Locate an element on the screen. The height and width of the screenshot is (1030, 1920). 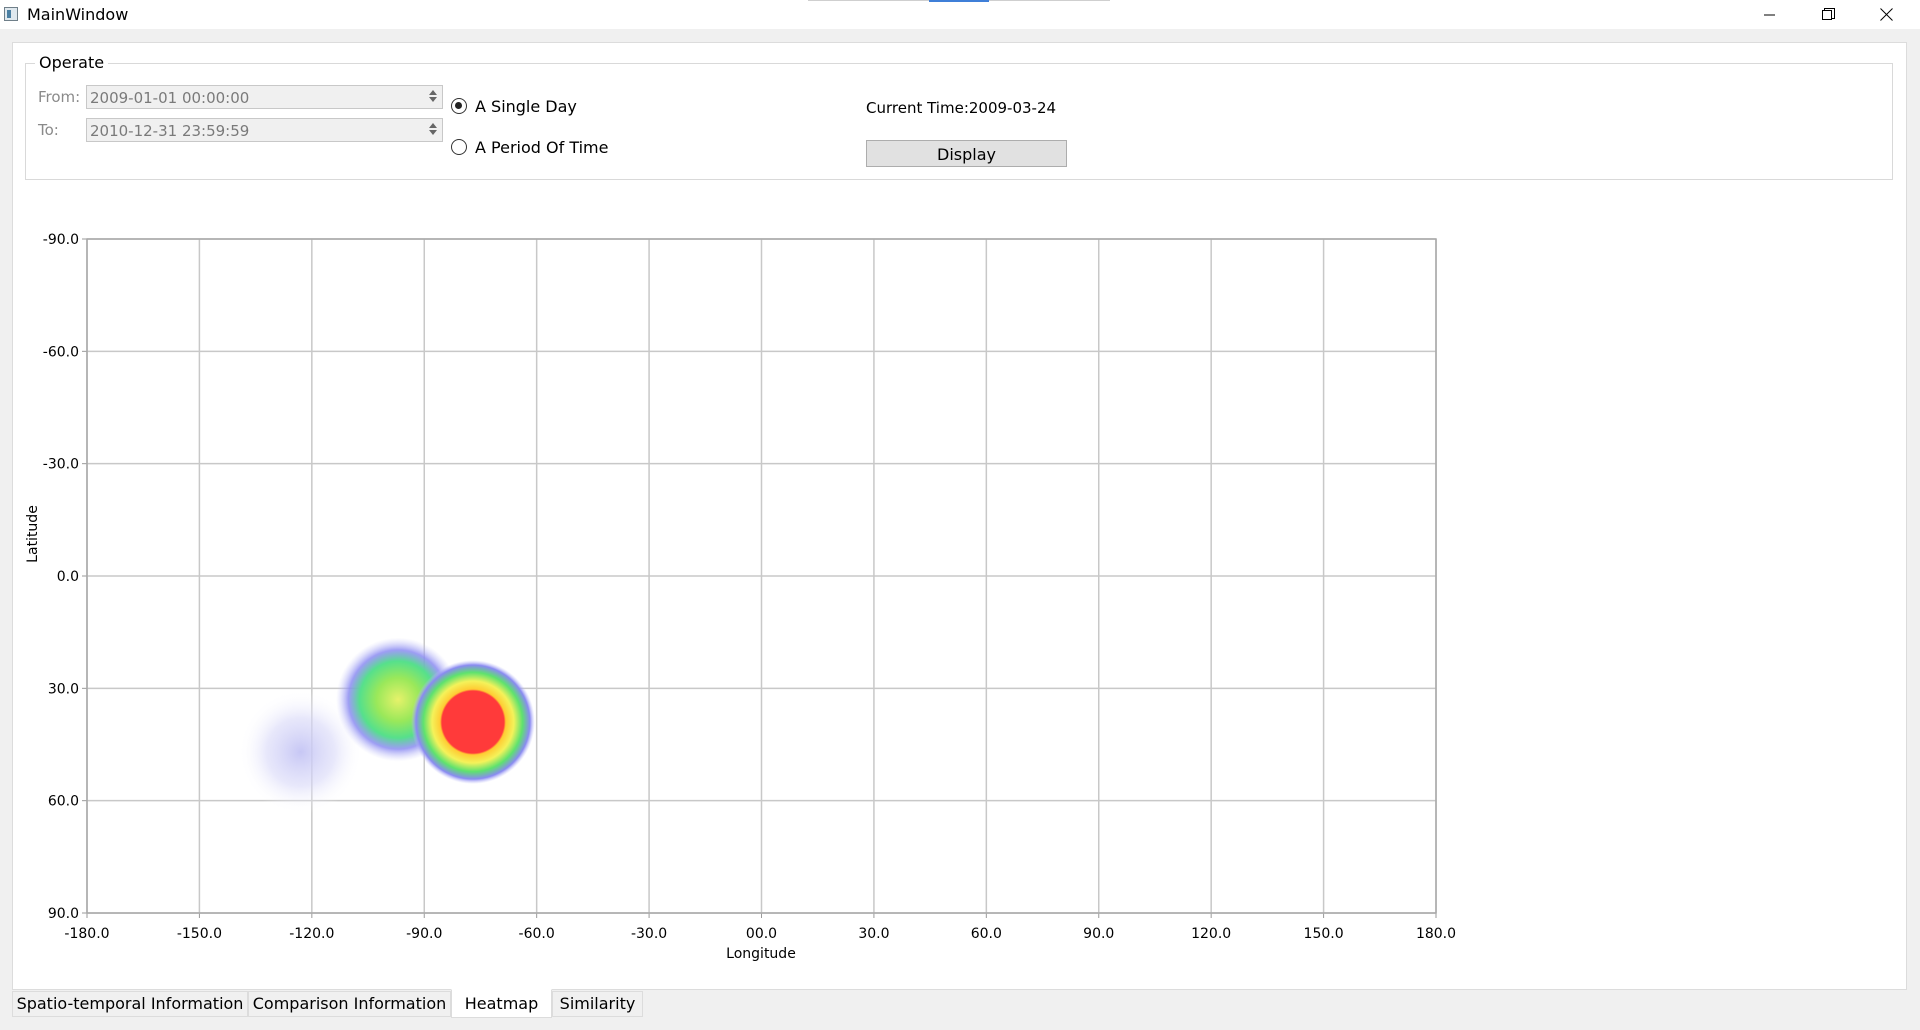
x-tick-label: -150.0 is located at coordinates (199, 934).